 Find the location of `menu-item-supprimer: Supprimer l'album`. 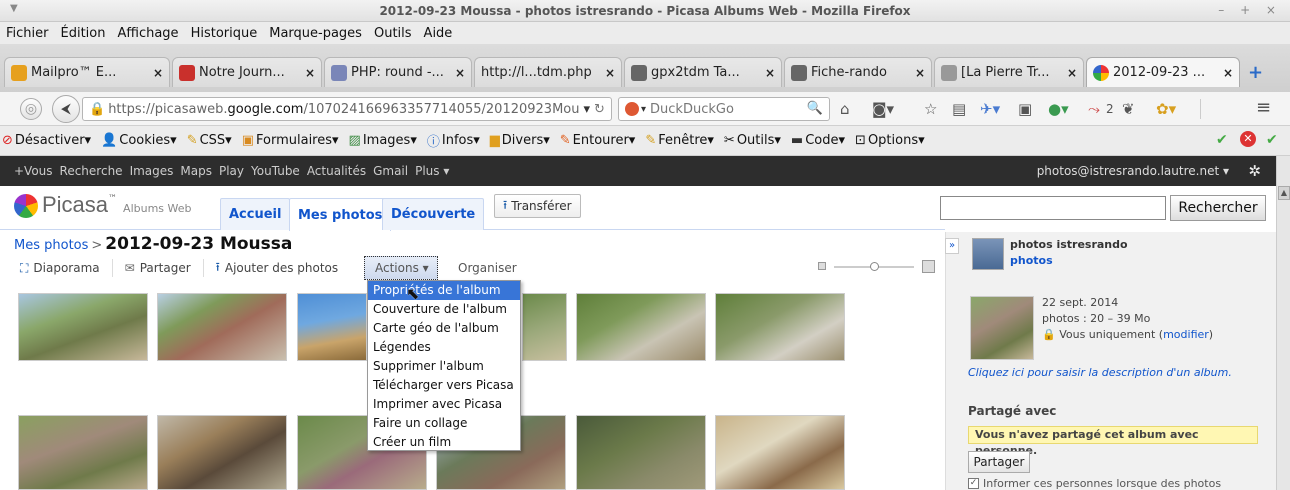

menu-item-supprimer: Supprimer l'album is located at coordinates (444, 366).